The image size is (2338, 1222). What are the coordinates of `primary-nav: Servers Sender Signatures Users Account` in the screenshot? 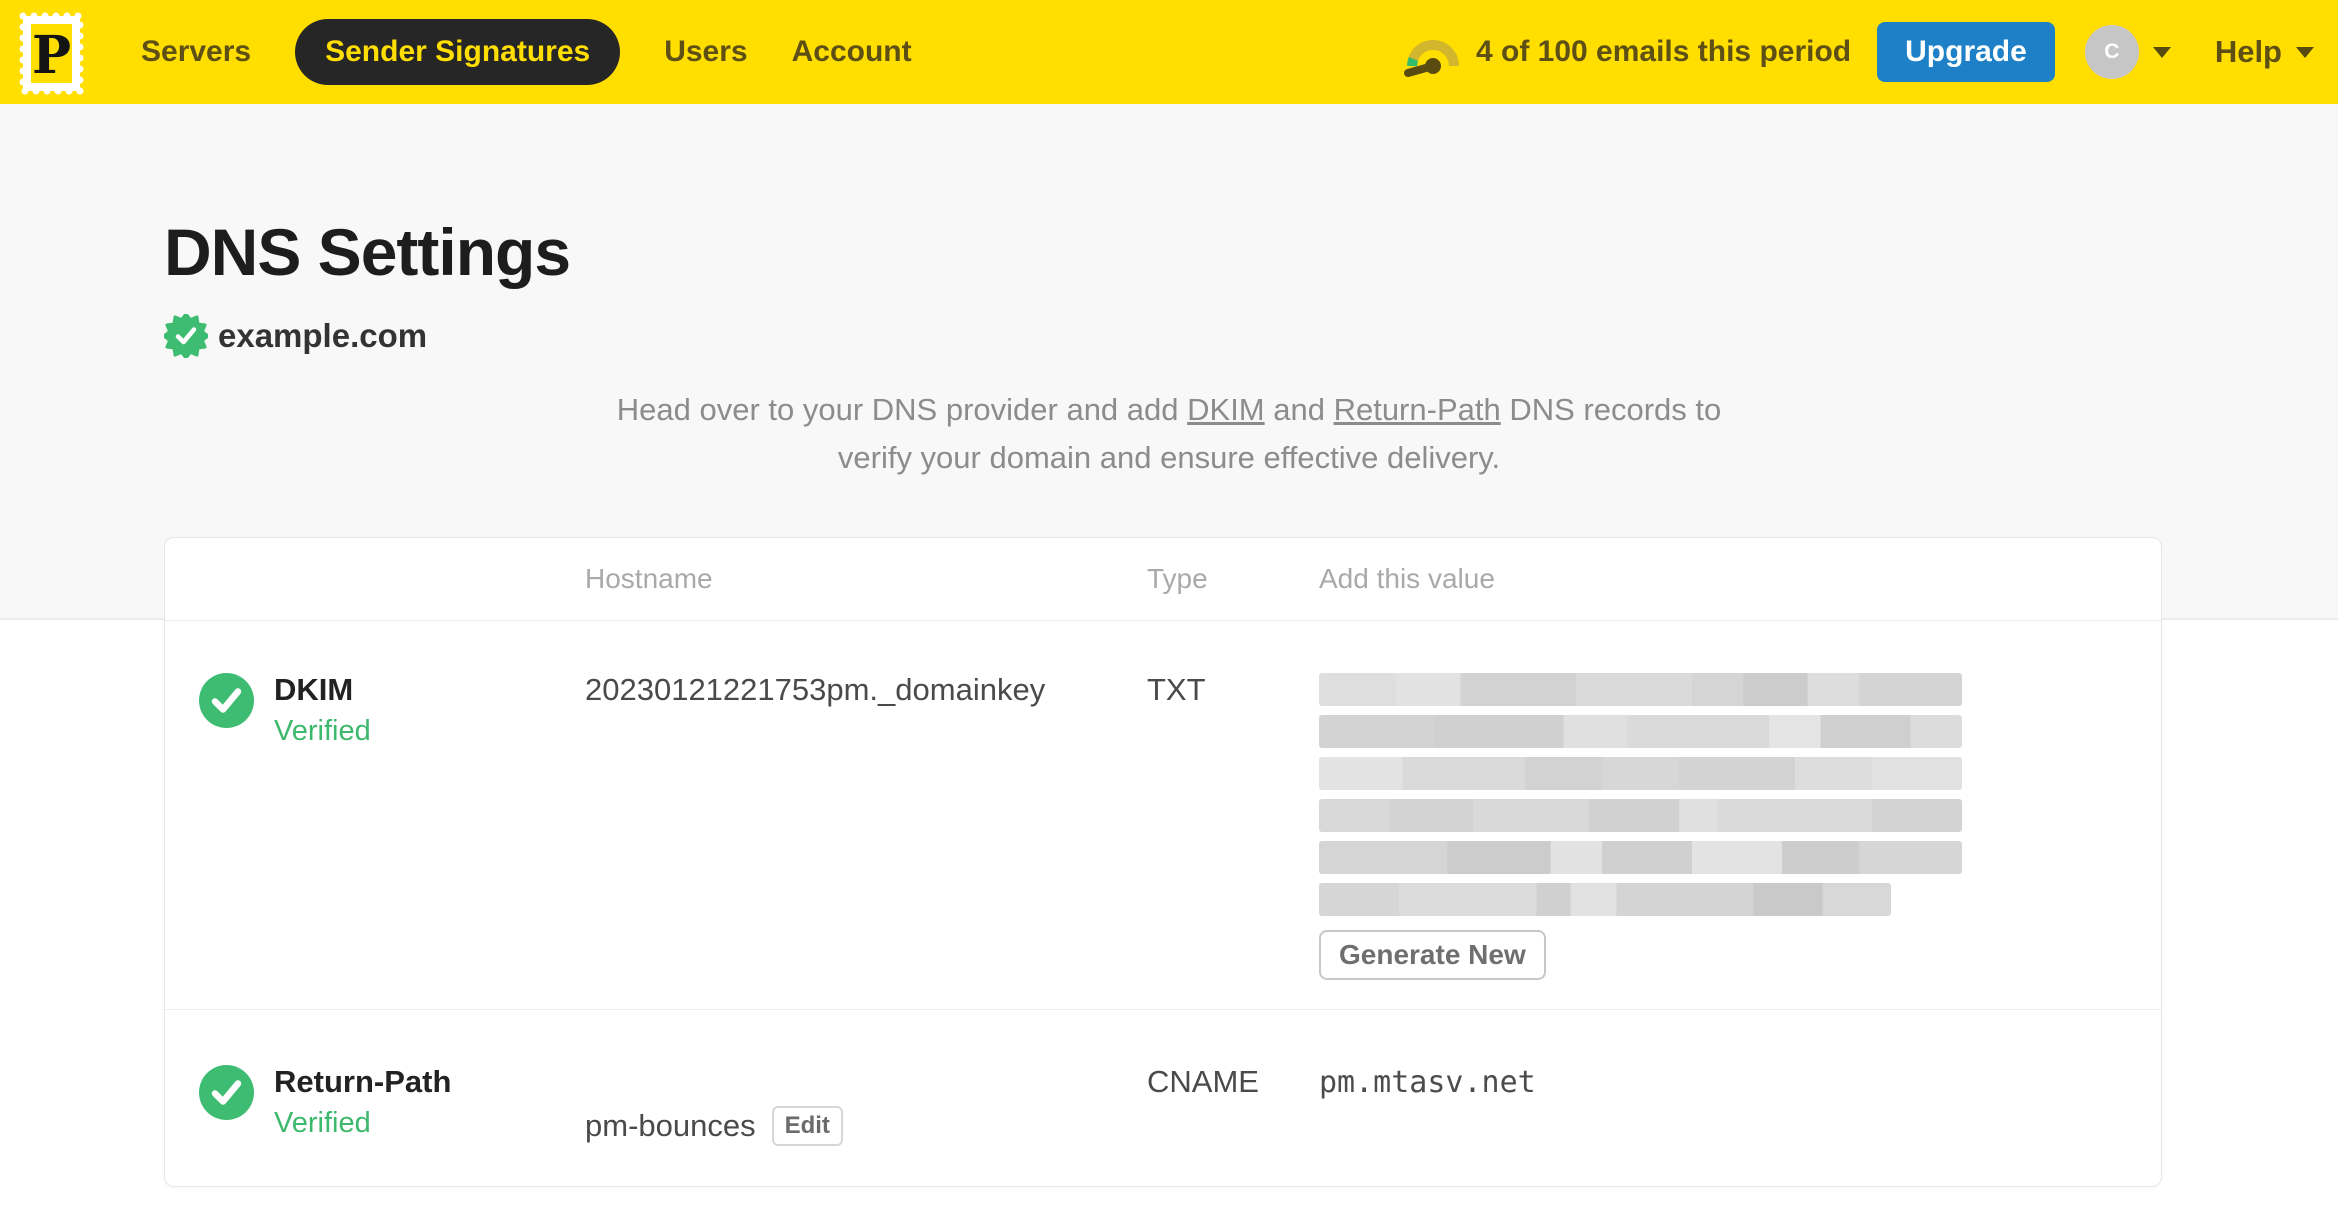 It's located at (526, 52).